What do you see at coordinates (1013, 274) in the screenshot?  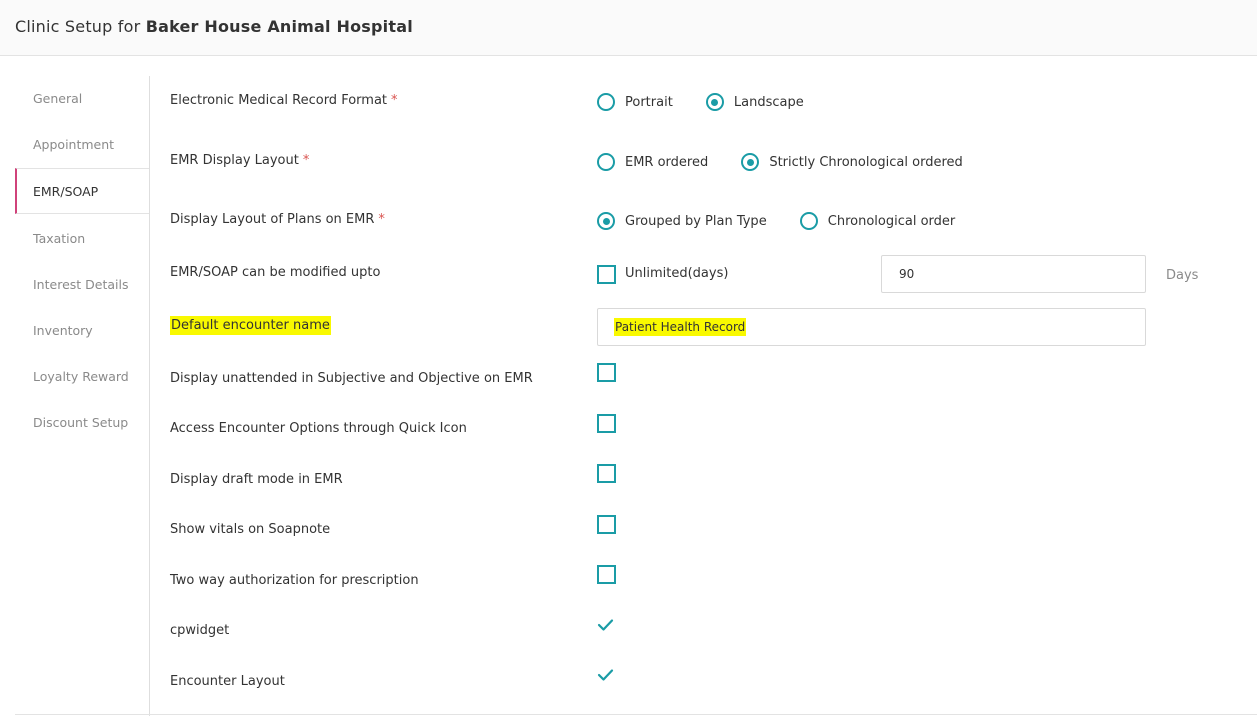 I see `modify-days-input: 90` at bounding box center [1013, 274].